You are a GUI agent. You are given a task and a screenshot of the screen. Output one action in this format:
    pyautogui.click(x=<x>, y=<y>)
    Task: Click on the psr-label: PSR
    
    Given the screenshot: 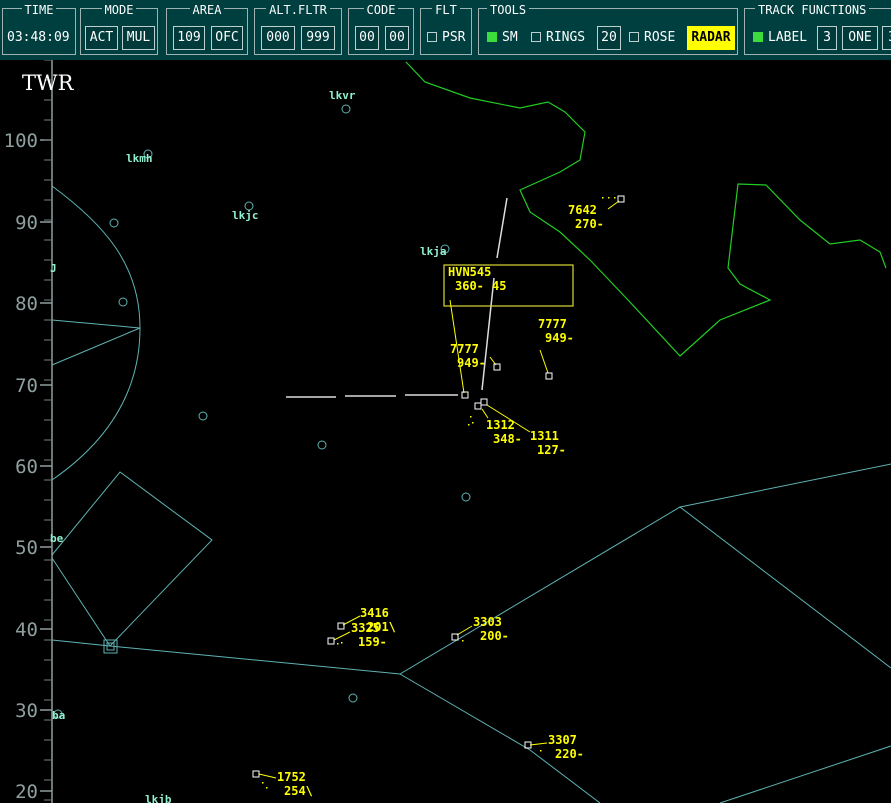 What is the action you would take?
    pyautogui.click(x=454, y=37)
    